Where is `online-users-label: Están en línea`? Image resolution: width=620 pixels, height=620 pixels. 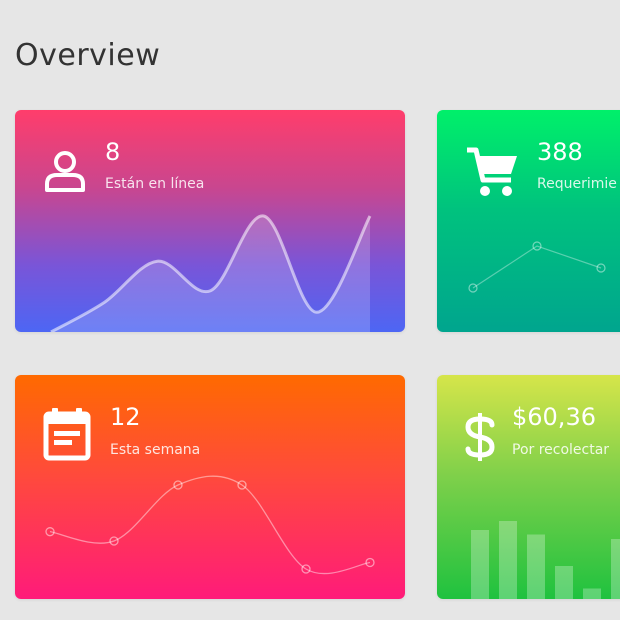
online-users-label: Están en línea is located at coordinates (155, 184).